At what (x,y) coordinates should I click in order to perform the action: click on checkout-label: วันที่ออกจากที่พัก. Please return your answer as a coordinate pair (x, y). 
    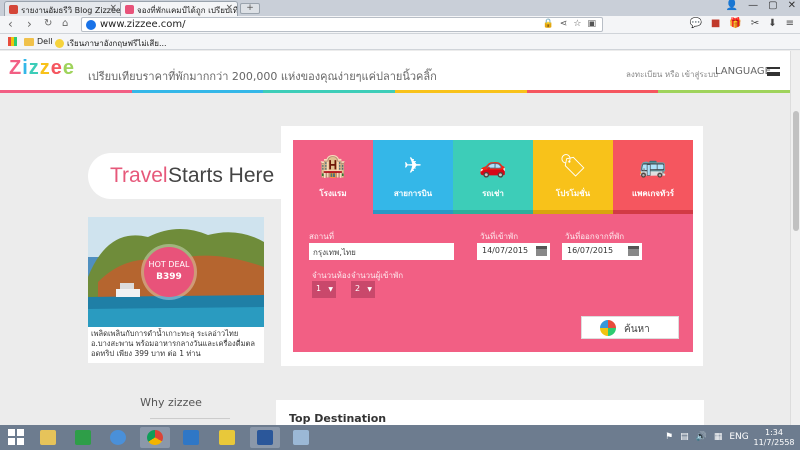
    Looking at the image, I should click on (595, 236).